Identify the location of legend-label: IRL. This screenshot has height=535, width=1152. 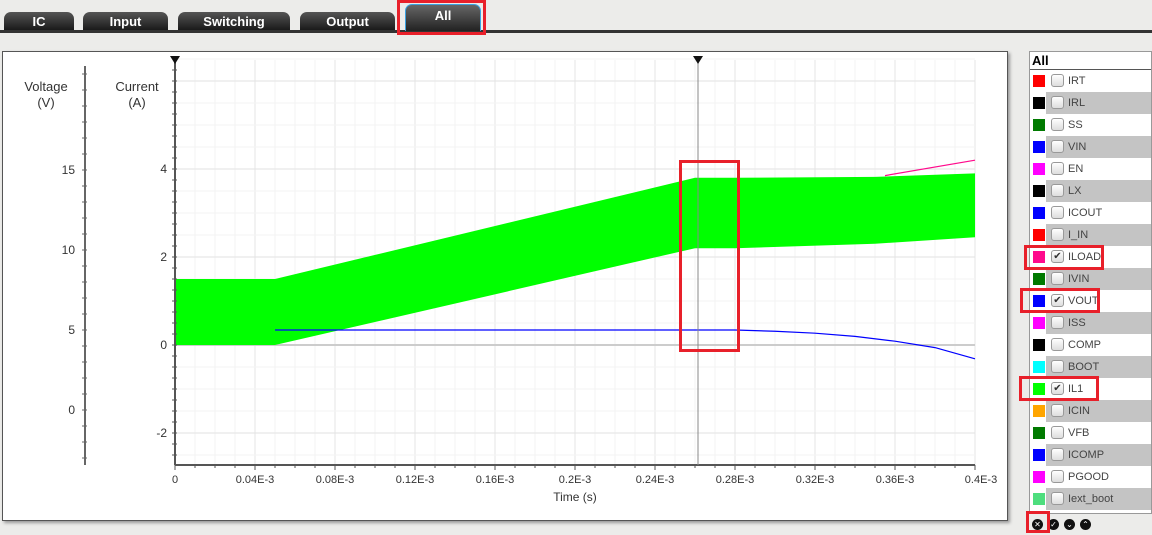
(1077, 103).